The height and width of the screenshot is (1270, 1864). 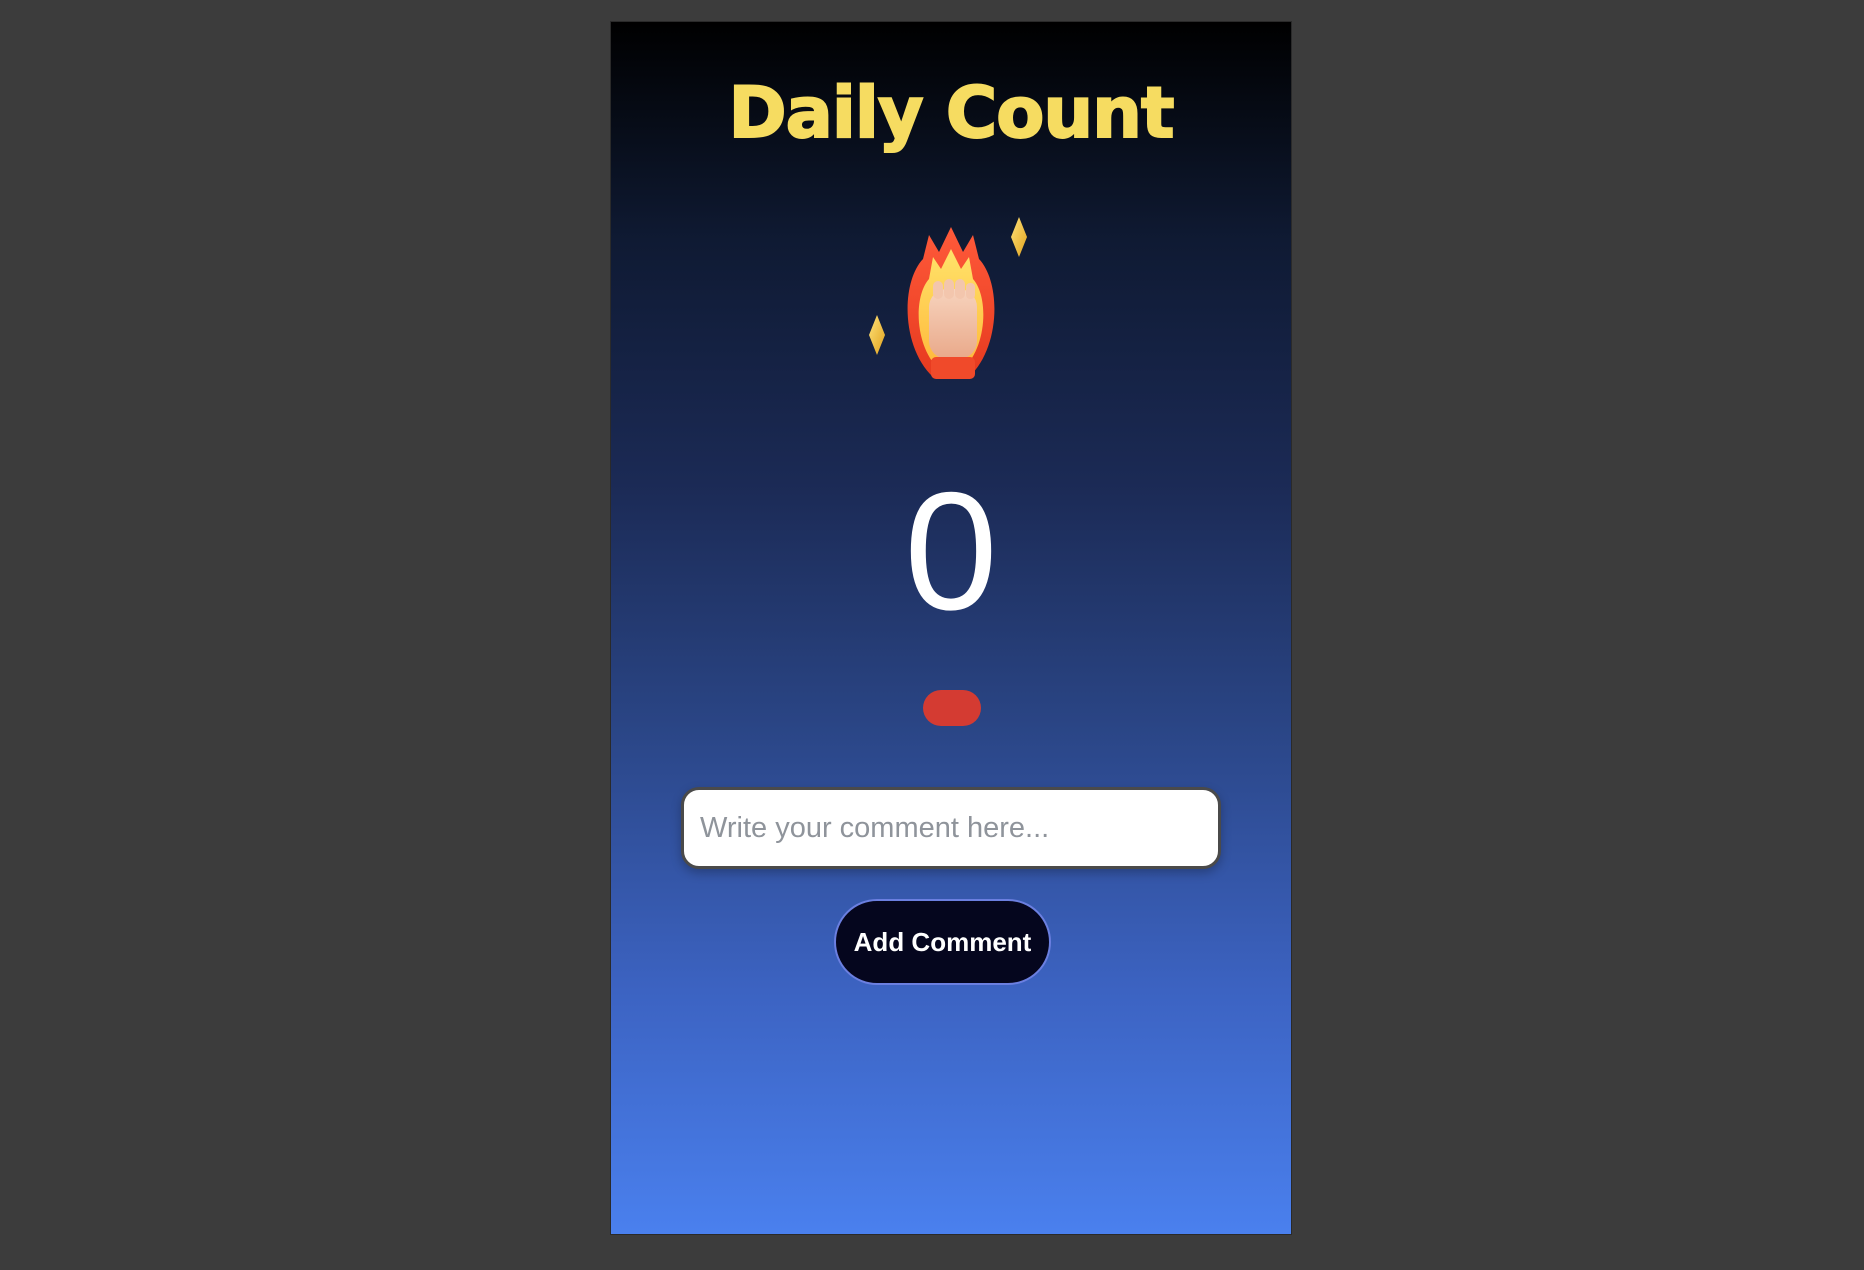 I want to click on page-title: Daily Count, so click(x=952, y=113).